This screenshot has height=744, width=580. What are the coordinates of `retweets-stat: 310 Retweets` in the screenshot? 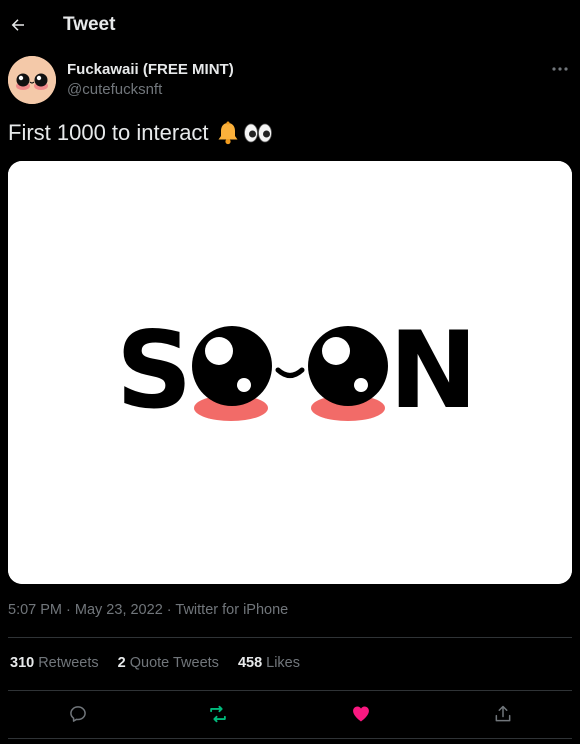 It's located at (54, 663).